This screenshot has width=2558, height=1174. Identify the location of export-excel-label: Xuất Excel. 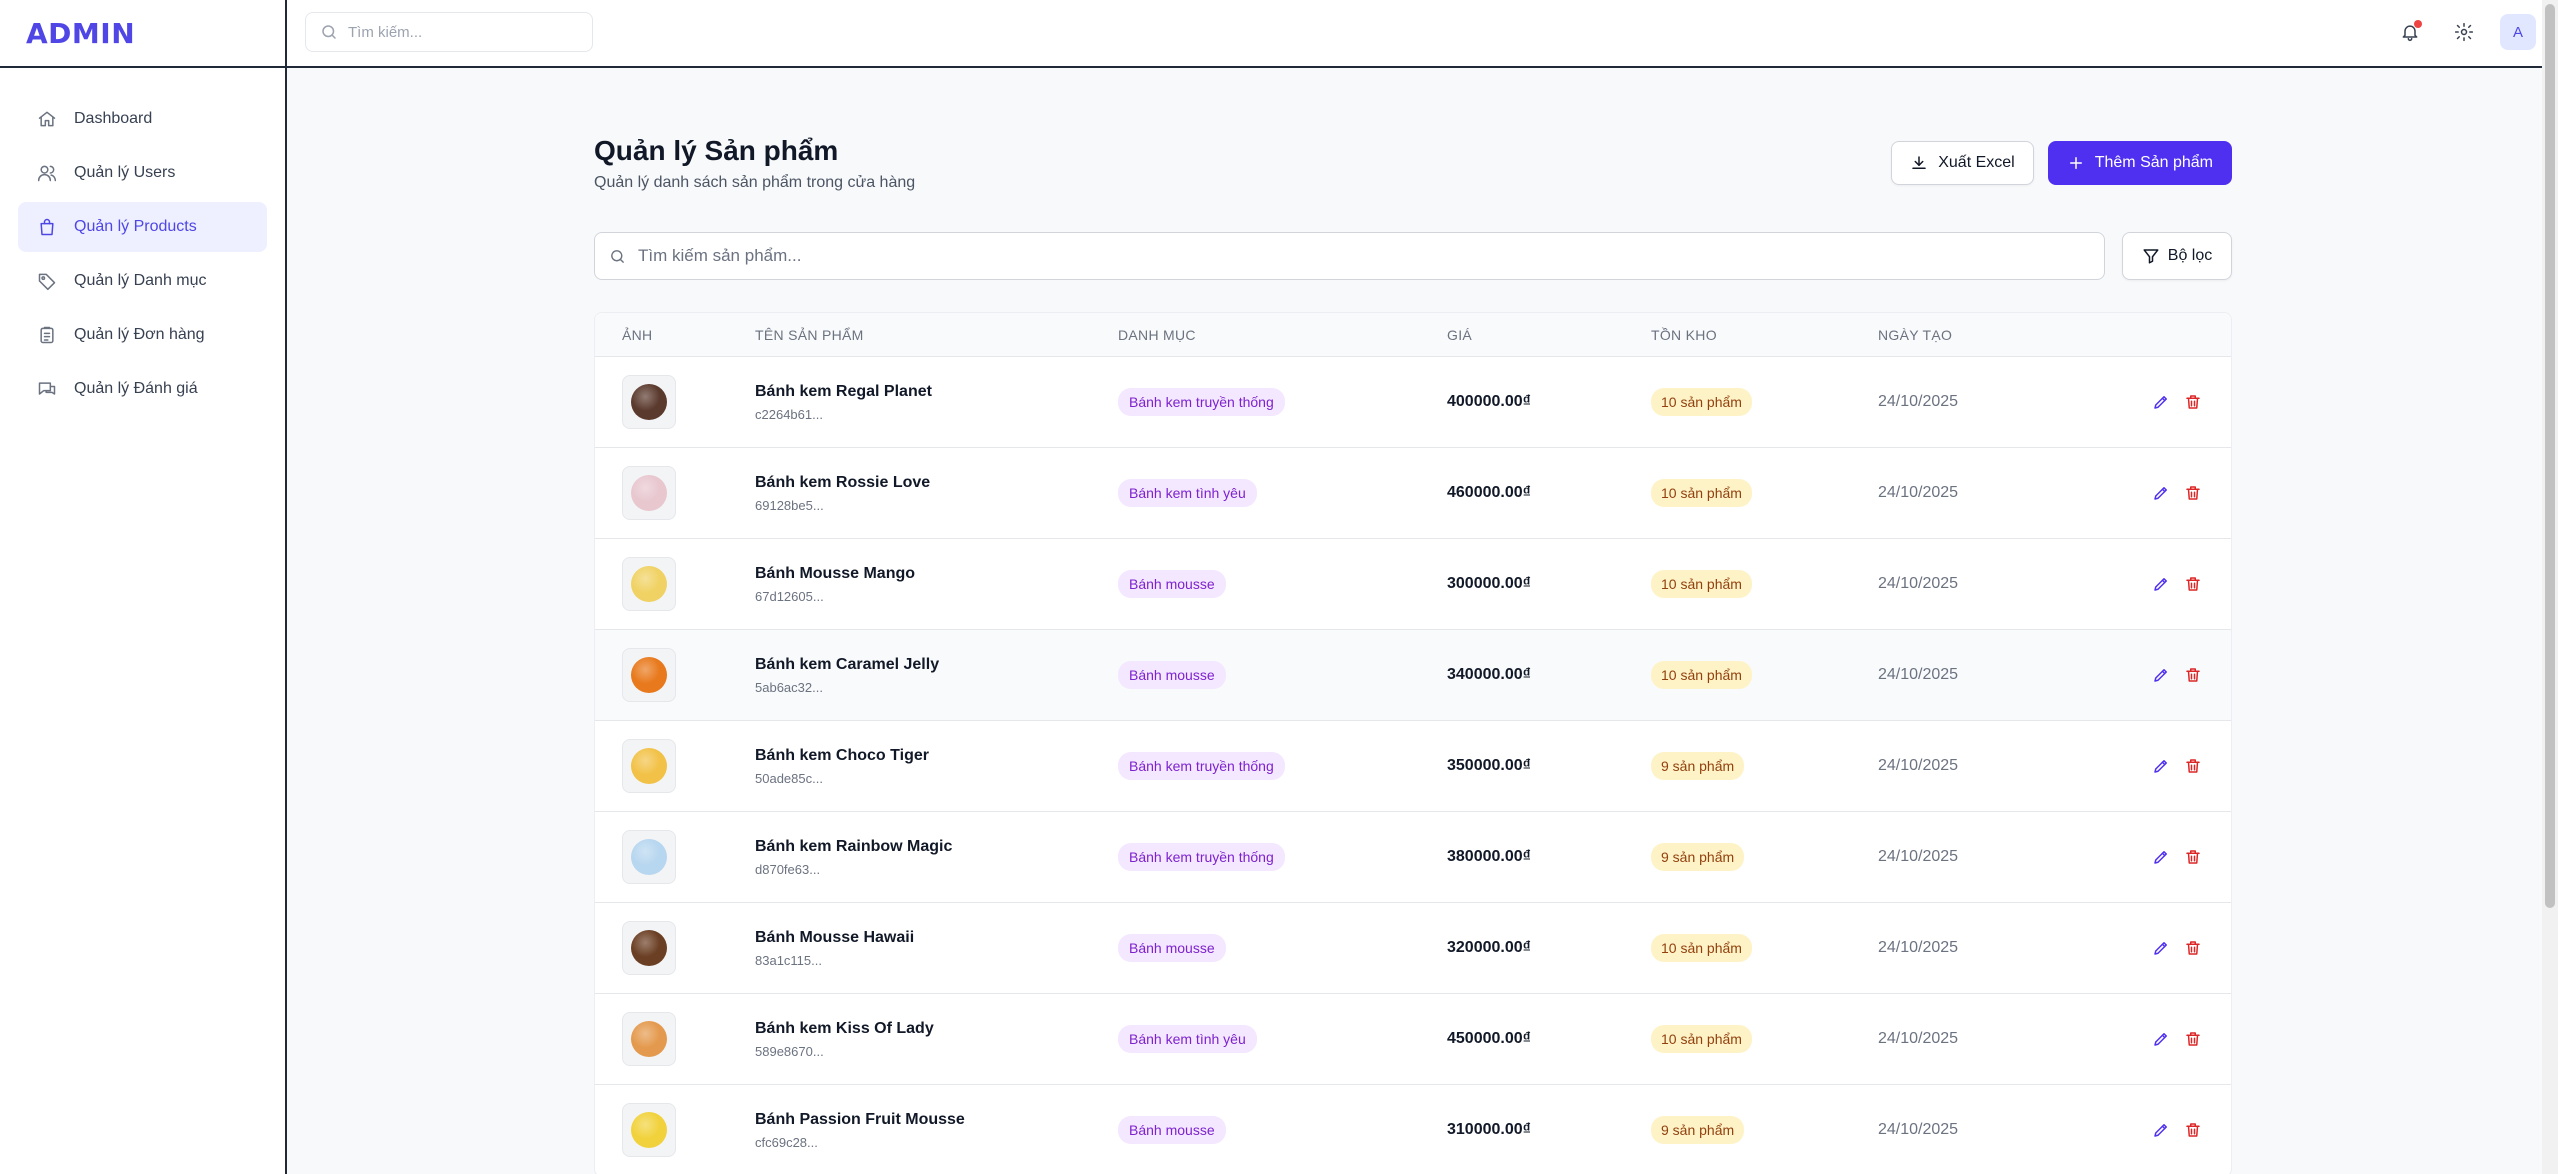
(1976, 162).